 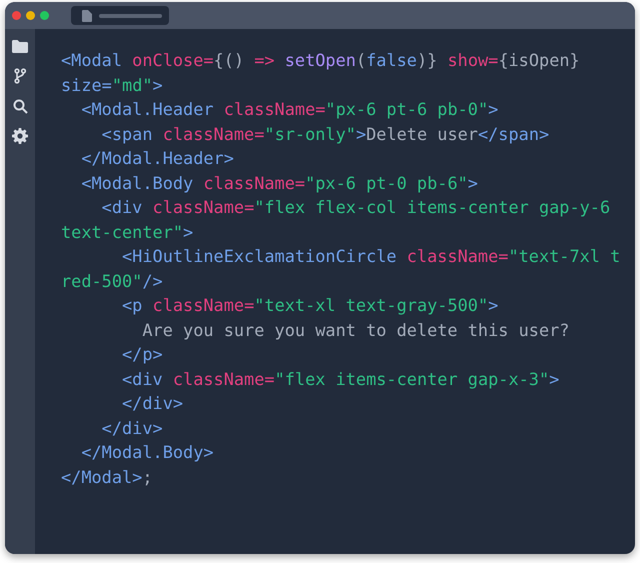 I want to click on code-line: <span className="sr-only">Delete user</span>, so click(x=325, y=134).